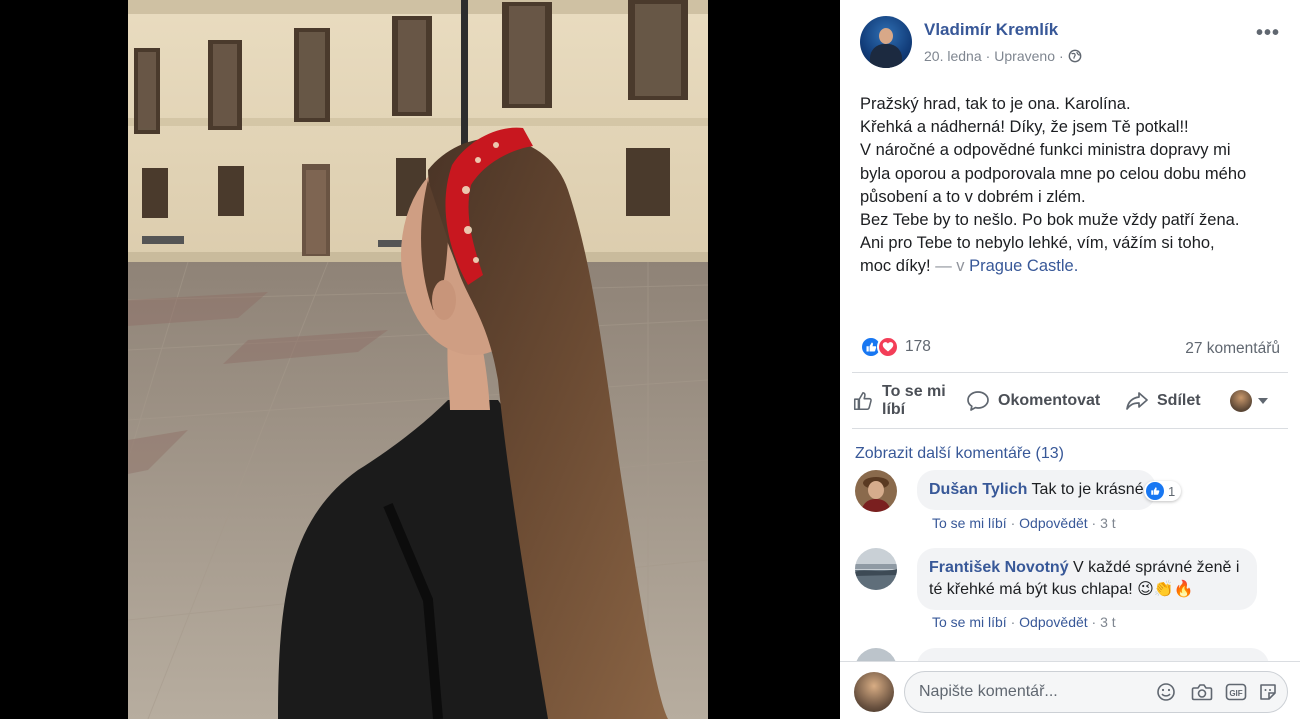  Describe the element at coordinates (978, 489) in the screenshot. I see `commenter-name: Dušan Tylich` at that location.